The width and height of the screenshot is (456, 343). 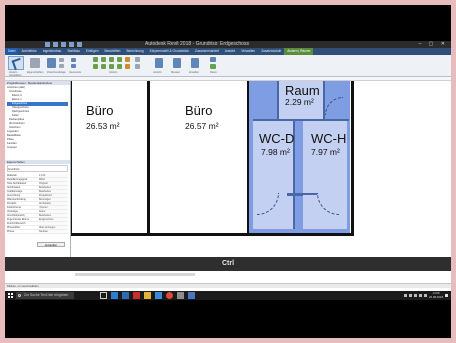 What do you see at coordinates (73, 60) in the screenshot?
I see `join-geometry-icon` at bounding box center [73, 60].